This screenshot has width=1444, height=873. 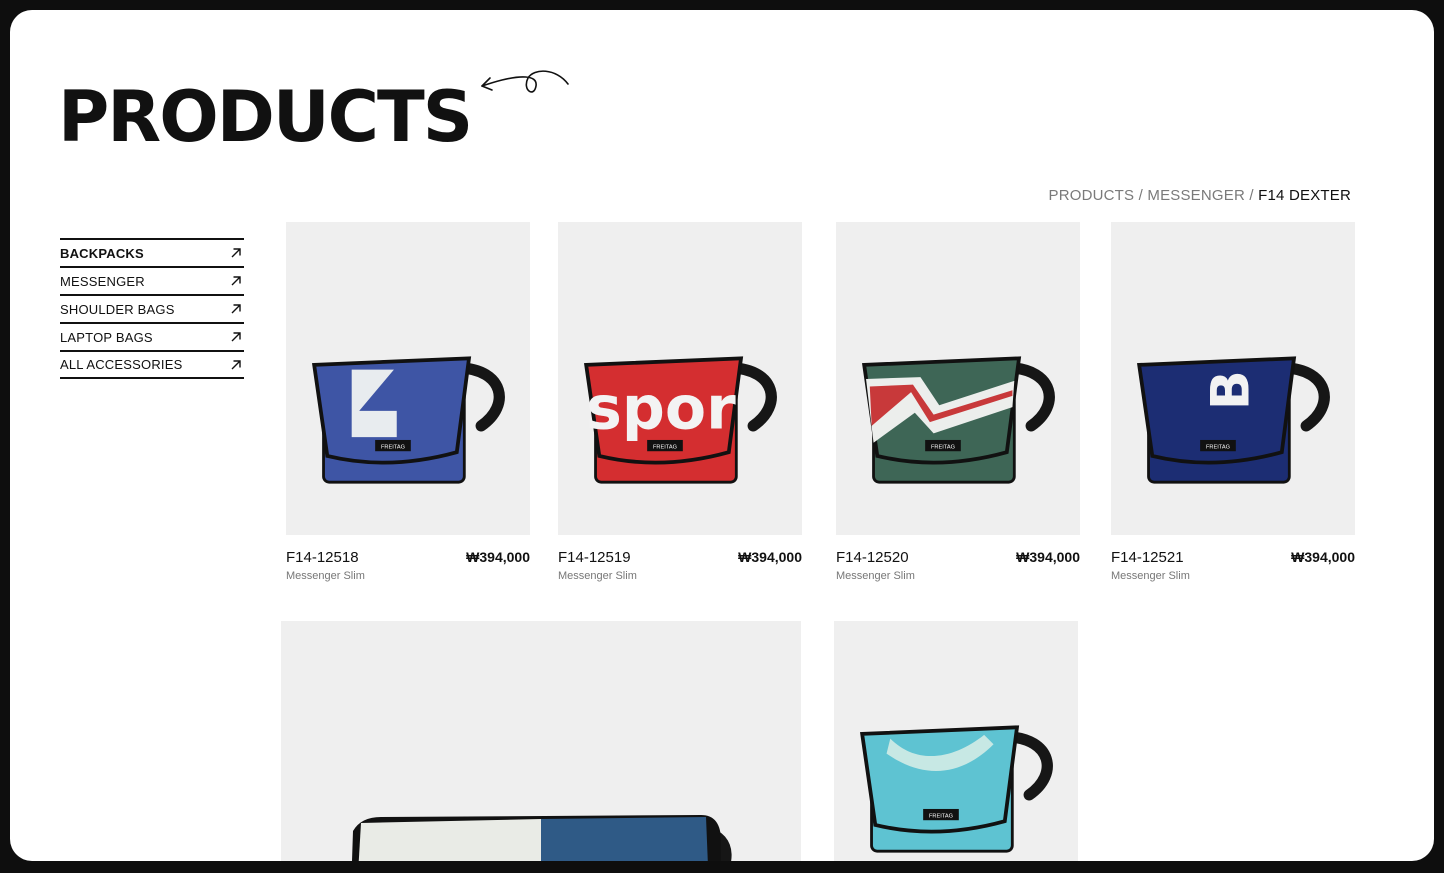 I want to click on product-meta: F14-12519 ₩394,000 Messenger Slim, so click(x=680, y=558).